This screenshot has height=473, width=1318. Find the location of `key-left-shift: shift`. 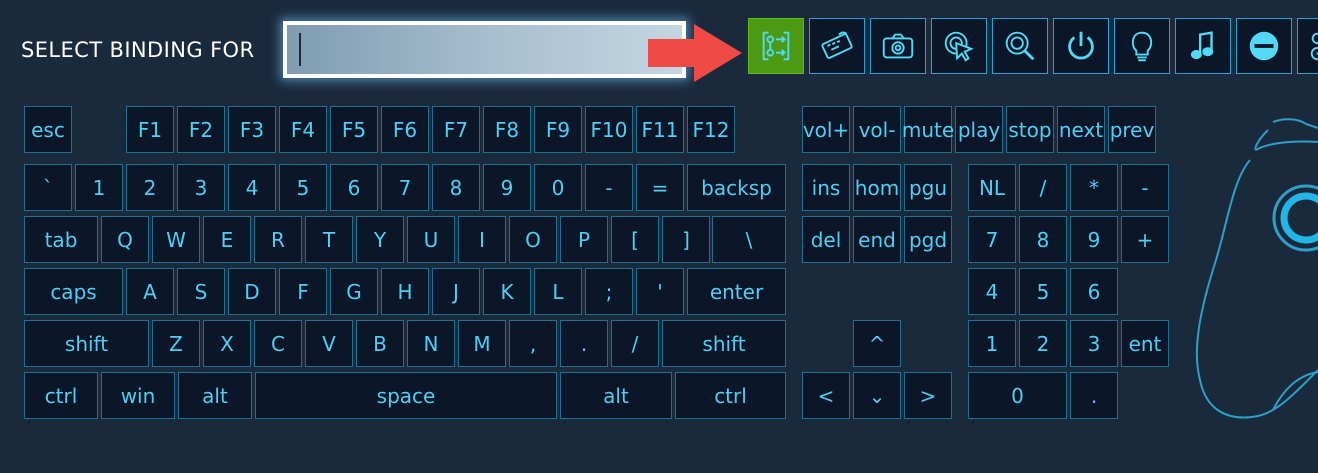

key-left-shift: shift is located at coordinates (86, 343).